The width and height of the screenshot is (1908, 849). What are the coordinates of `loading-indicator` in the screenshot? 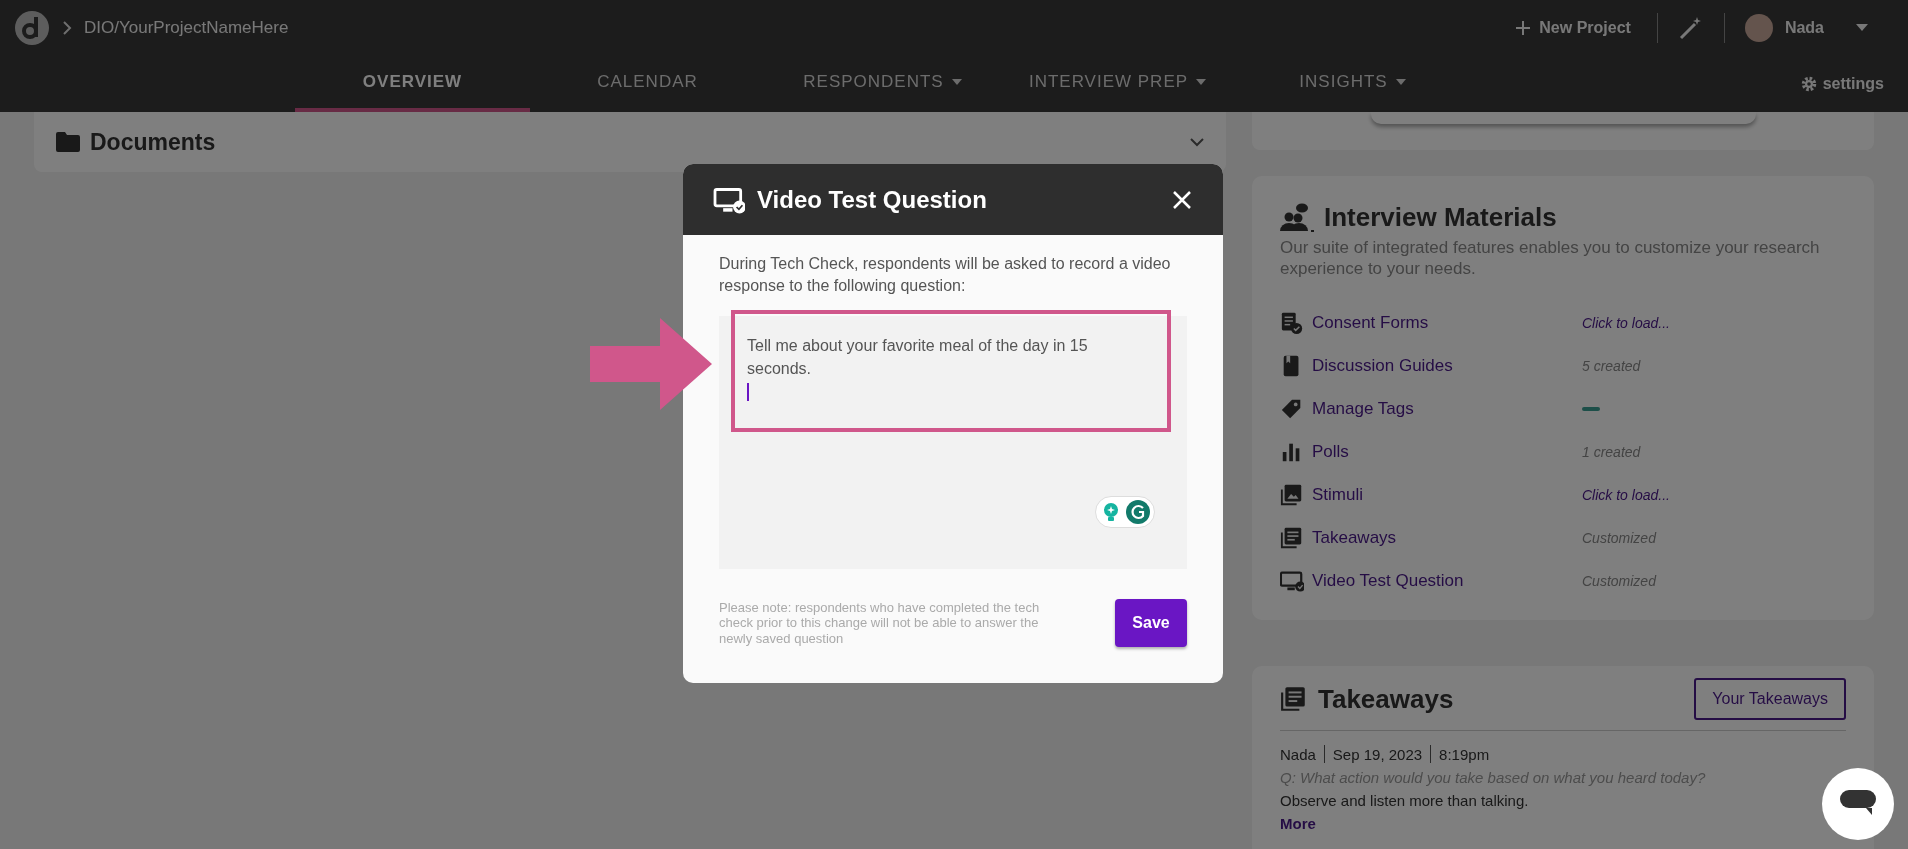 It's located at (1591, 409).